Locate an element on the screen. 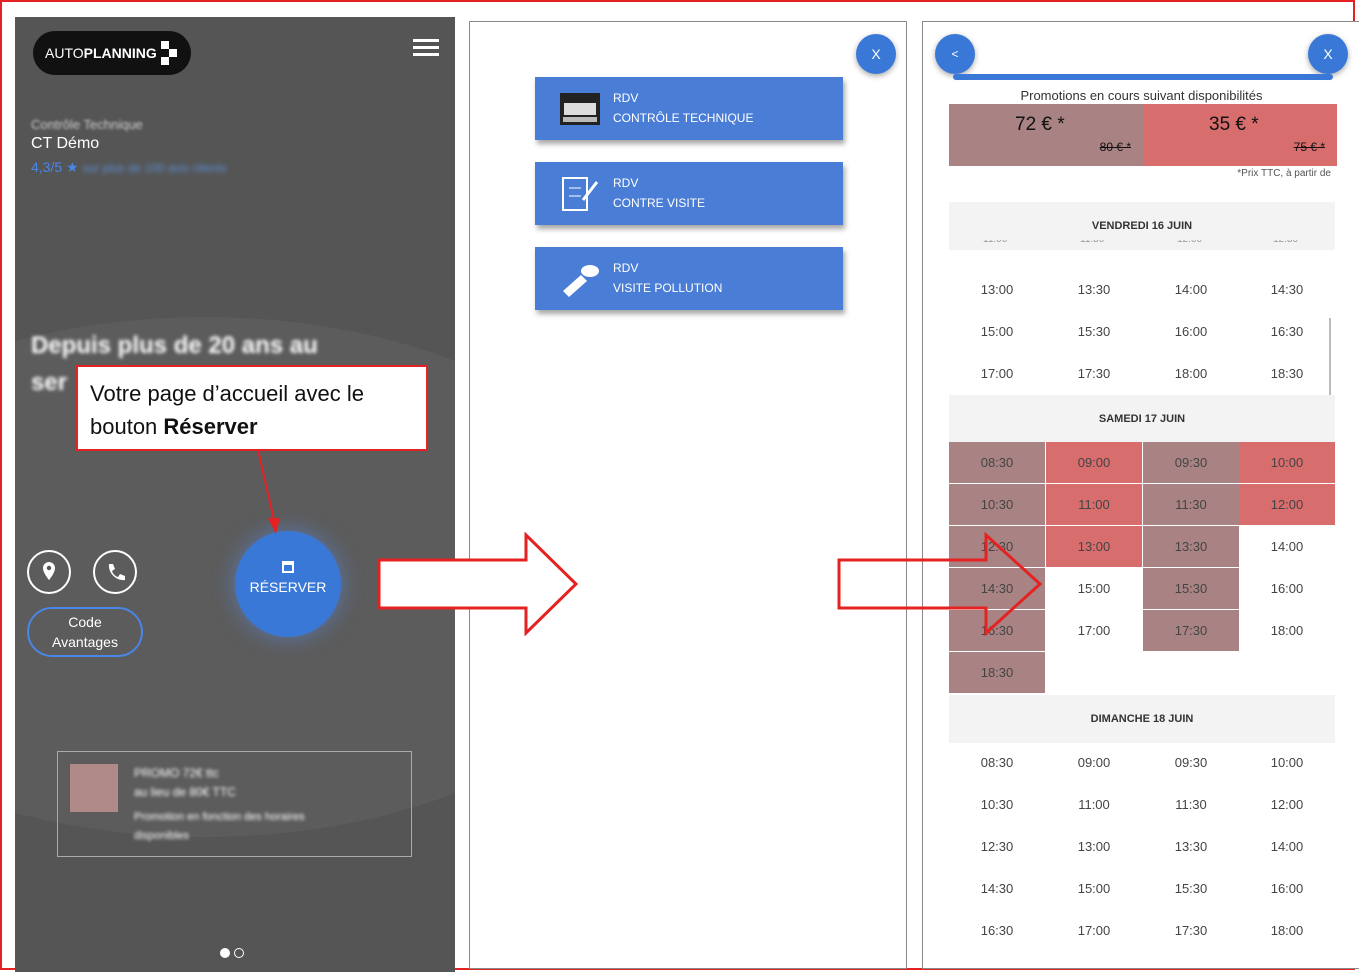 The width and height of the screenshot is (1359, 974). dot-inactive is located at coordinates (239, 953).